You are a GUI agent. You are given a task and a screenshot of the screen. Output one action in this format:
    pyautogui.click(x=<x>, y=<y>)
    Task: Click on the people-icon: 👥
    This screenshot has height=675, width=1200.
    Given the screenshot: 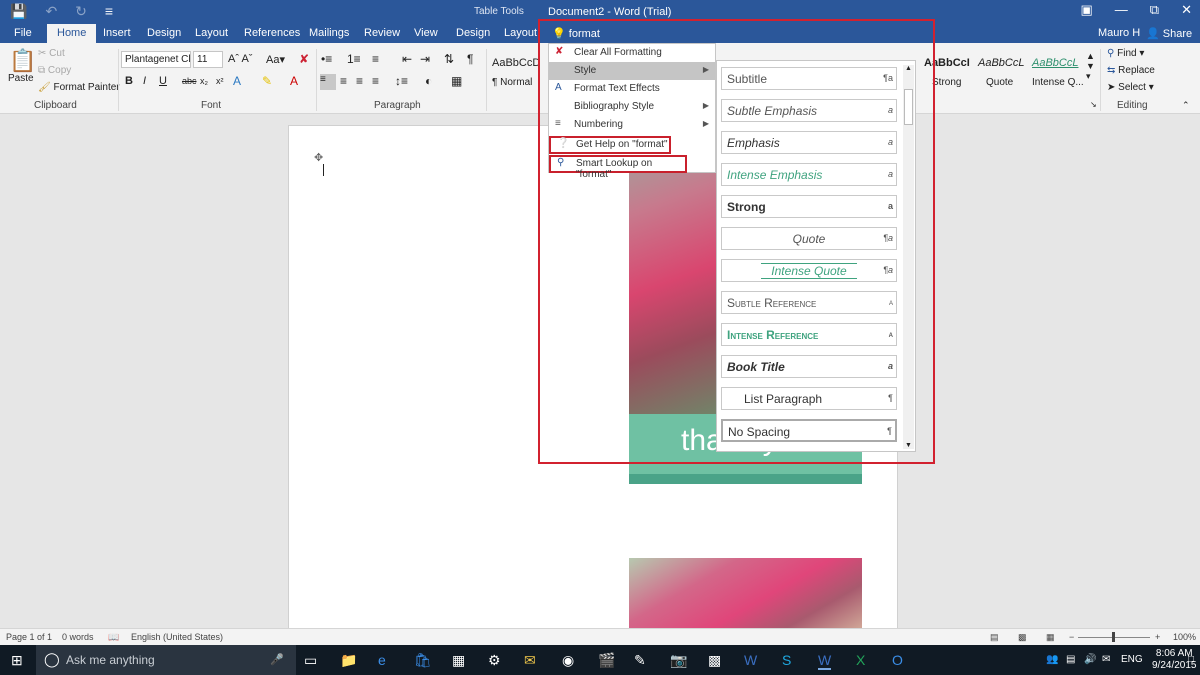 What is the action you would take?
    pyautogui.click(x=1052, y=659)
    